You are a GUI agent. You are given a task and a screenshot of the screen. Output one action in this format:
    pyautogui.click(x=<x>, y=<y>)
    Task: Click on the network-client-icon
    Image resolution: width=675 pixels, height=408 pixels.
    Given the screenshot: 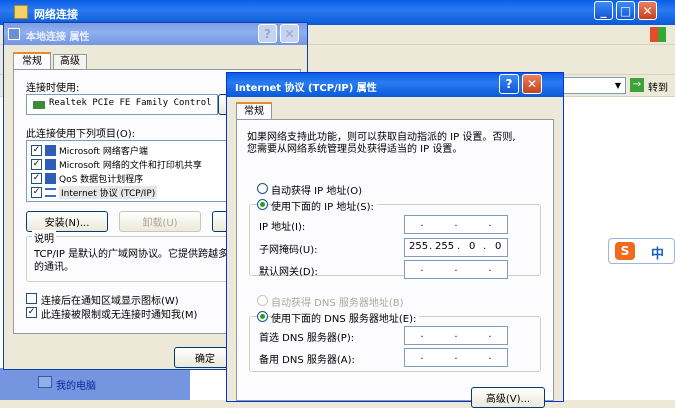 What is the action you would take?
    pyautogui.click(x=50, y=150)
    